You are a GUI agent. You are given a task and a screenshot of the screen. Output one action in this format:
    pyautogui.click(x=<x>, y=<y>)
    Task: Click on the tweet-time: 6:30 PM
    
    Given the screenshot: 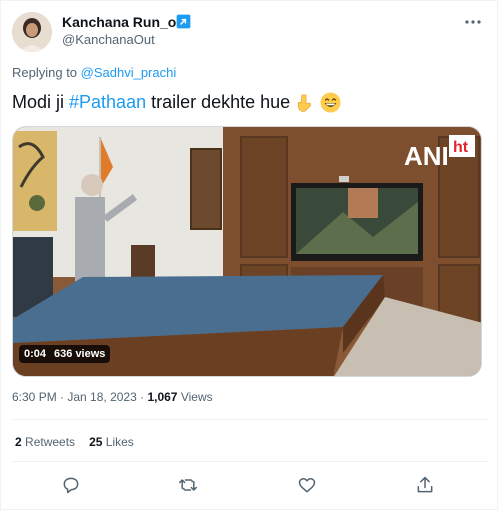 What is the action you would take?
    pyautogui.click(x=34, y=397)
    